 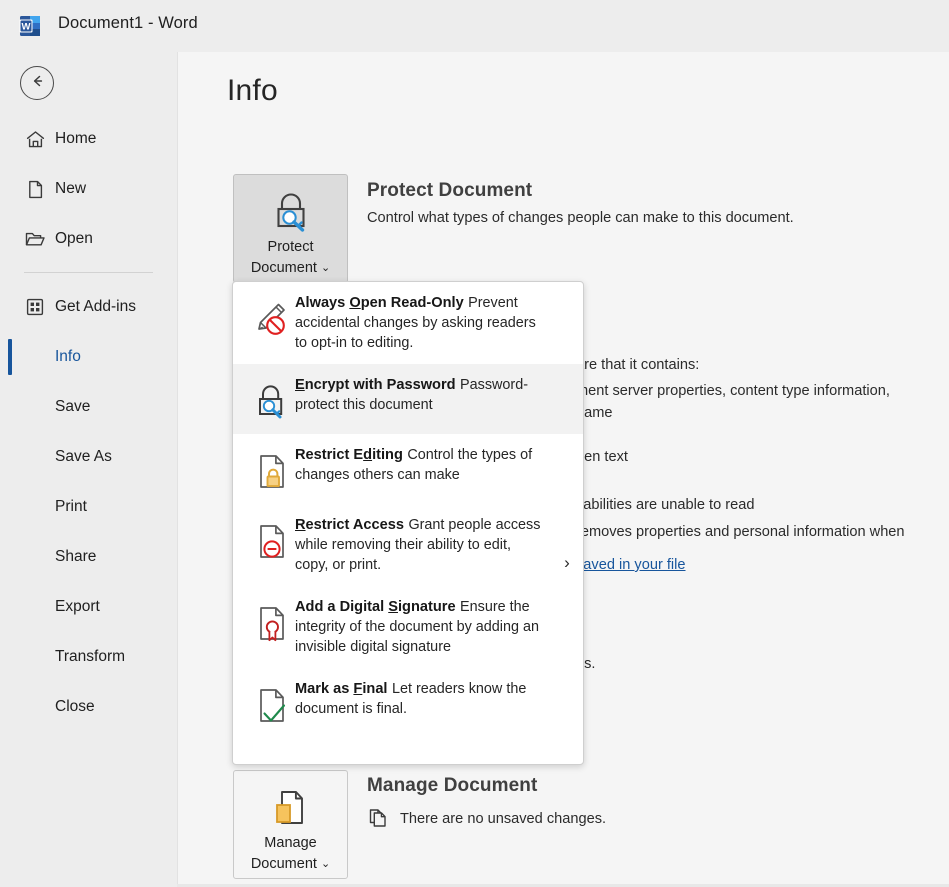 What do you see at coordinates (452, 785) in the screenshot?
I see `manage-document-heading: Manage Document` at bounding box center [452, 785].